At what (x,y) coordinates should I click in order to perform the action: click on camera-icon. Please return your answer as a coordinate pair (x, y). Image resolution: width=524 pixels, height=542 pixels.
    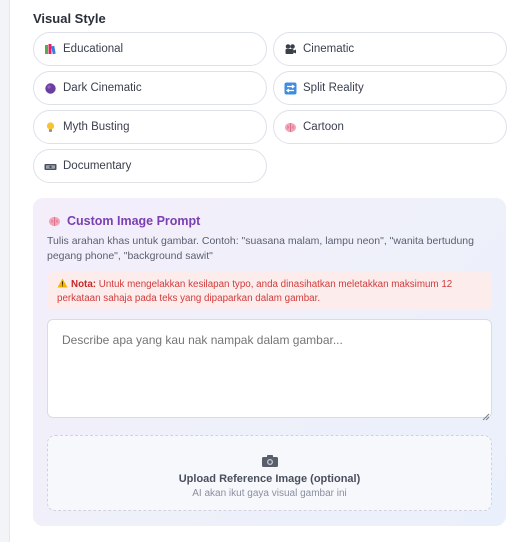
    Looking at the image, I should click on (270, 461).